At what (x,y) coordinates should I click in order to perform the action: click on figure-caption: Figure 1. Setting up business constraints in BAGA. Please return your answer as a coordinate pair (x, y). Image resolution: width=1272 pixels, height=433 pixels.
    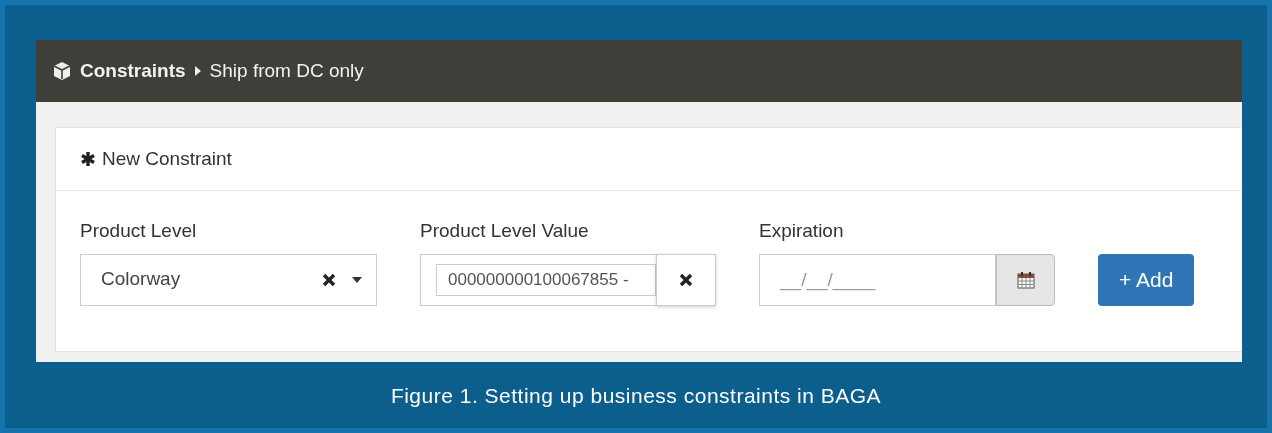
    Looking at the image, I should click on (636, 396).